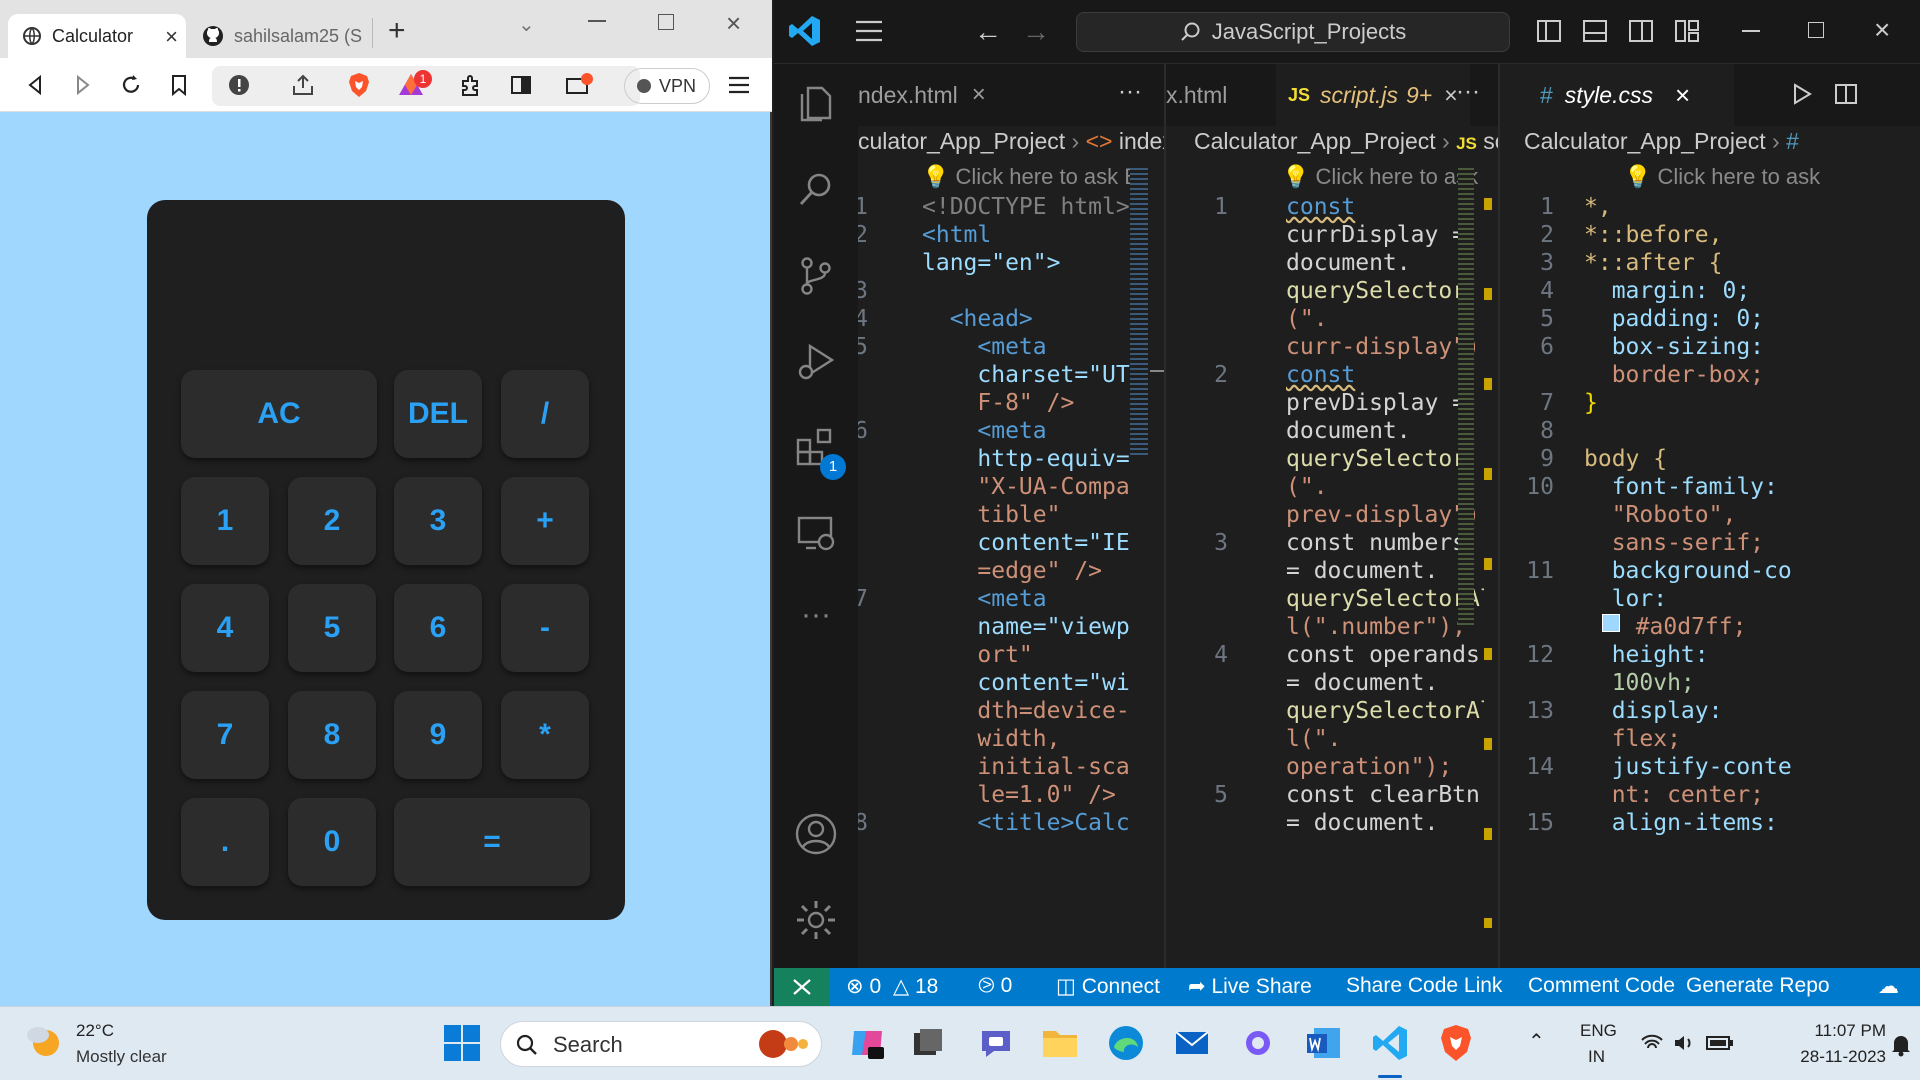  I want to click on account-icon, so click(816, 834).